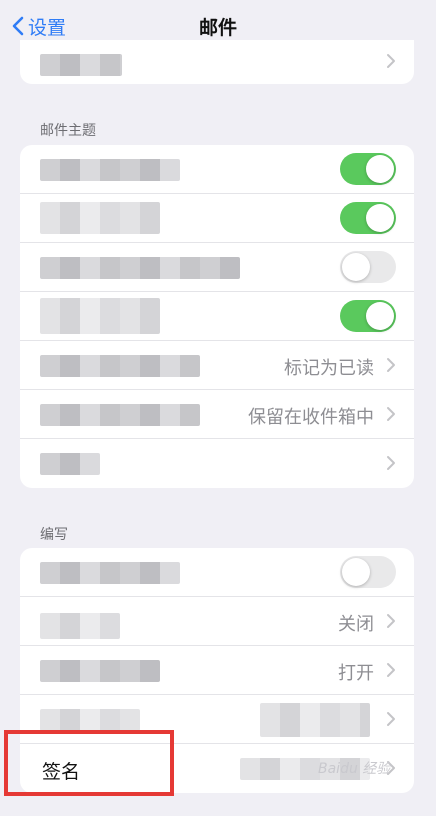 The image size is (436, 816). What do you see at coordinates (315, 720) in the screenshot?
I see `redacted-value` at bounding box center [315, 720].